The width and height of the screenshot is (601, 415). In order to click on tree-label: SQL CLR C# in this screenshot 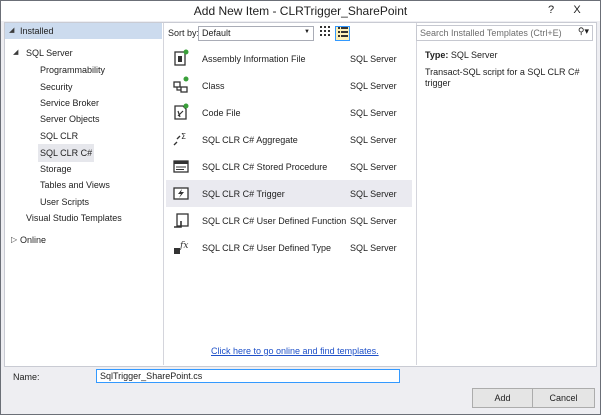, I will do `click(66, 153)`.